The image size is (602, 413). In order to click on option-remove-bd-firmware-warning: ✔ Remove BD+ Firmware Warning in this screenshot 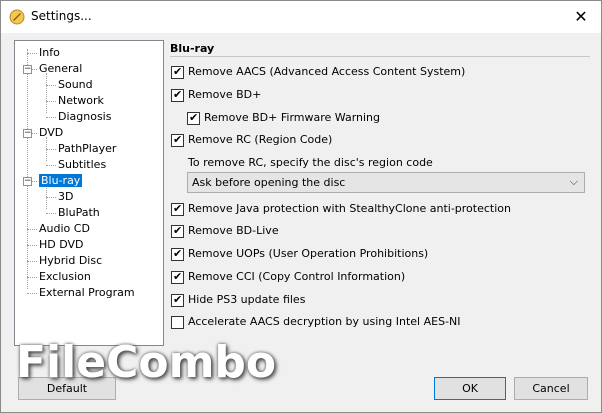, I will do `click(394, 119)`.